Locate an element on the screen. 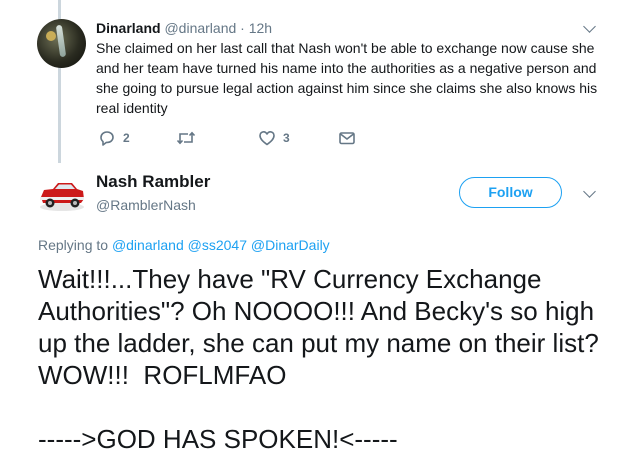  reply-icon is located at coordinates (107, 138).